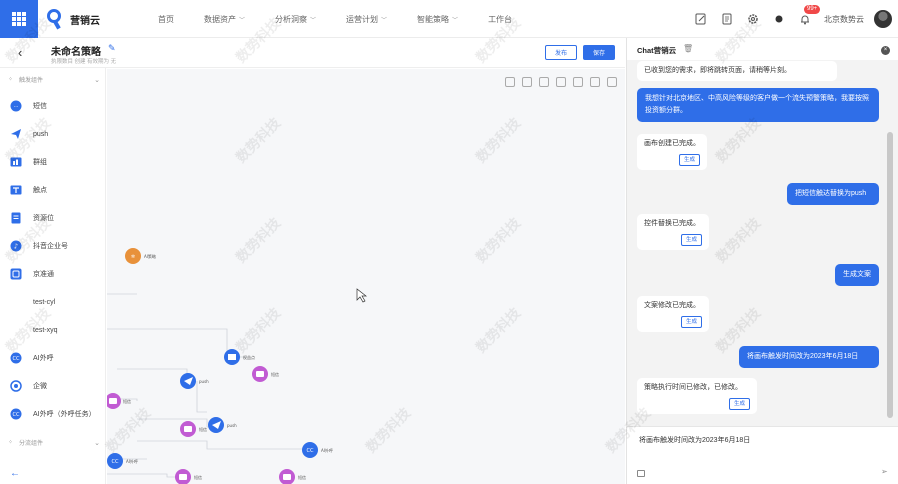 This screenshot has height=484, width=898. Describe the element at coordinates (29, 134) in the screenshot. I see `sidebar-item-push: push` at that location.